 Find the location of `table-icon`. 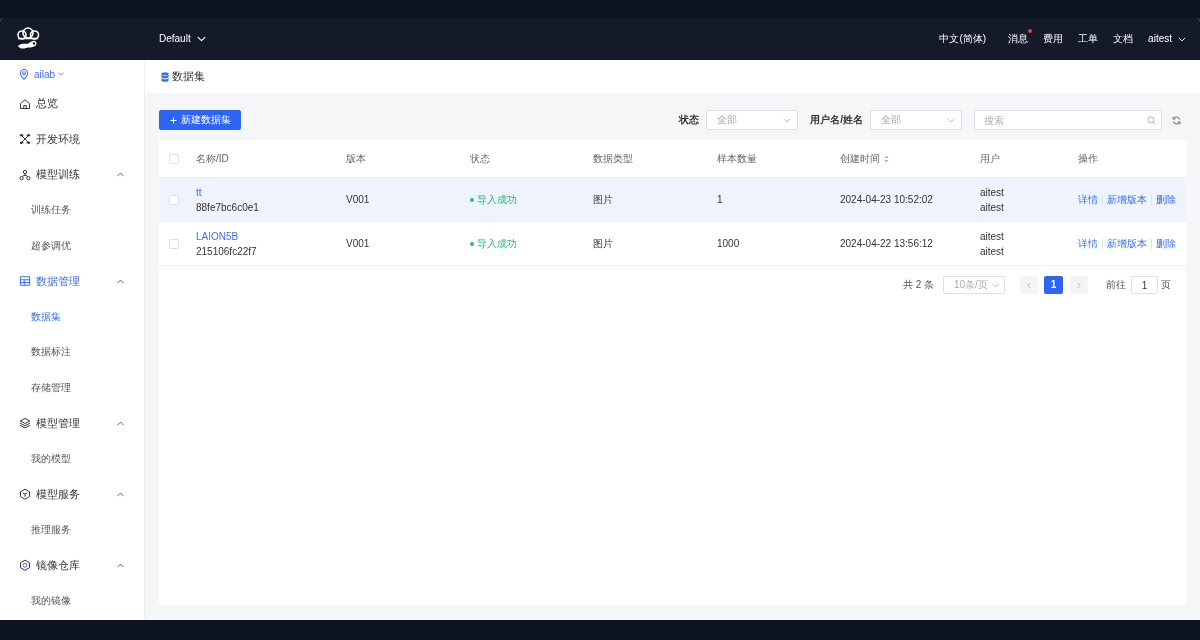

table-icon is located at coordinates (25, 281).